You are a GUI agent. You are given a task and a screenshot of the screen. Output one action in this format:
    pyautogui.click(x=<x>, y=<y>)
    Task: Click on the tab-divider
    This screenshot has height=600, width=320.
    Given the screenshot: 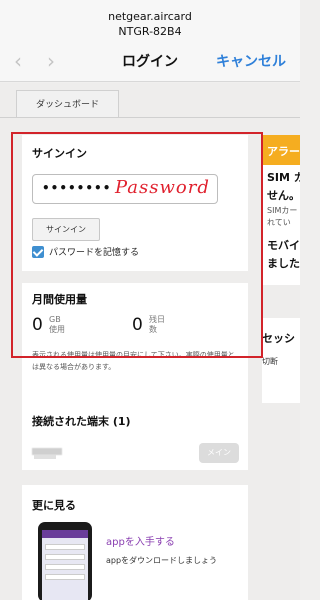 What is the action you would take?
    pyautogui.click(x=150, y=117)
    